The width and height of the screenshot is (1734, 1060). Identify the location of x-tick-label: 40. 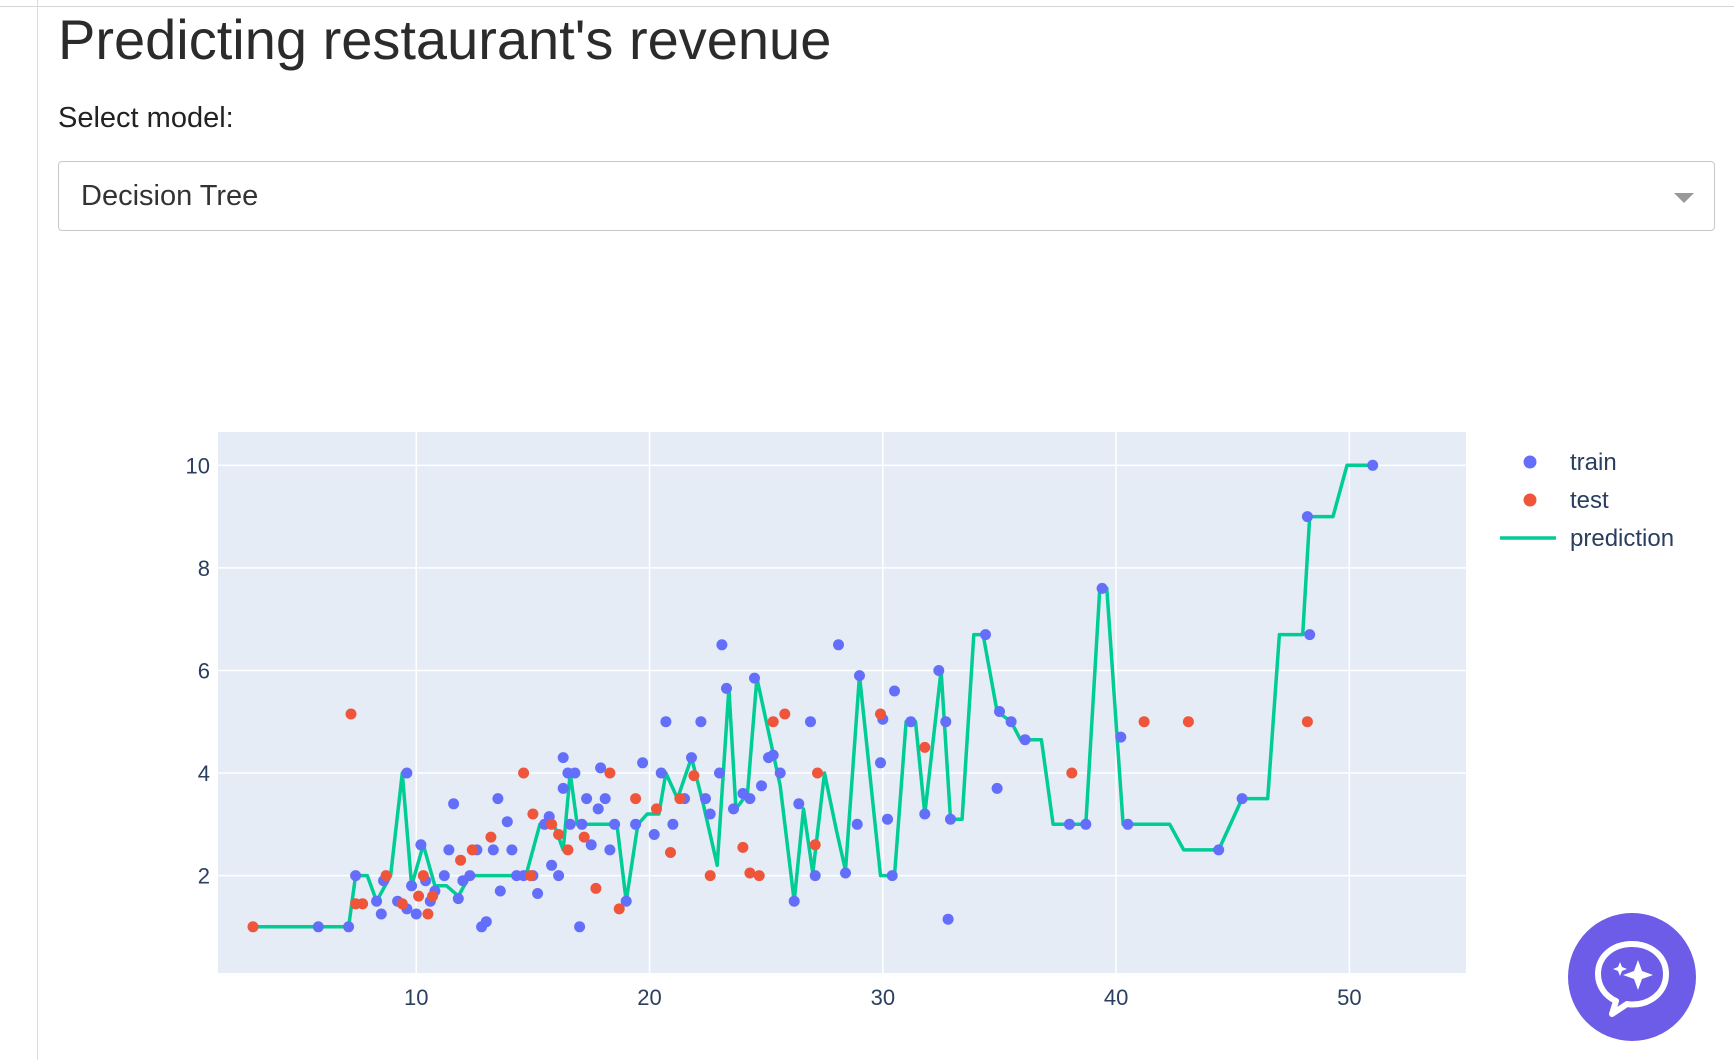
(1116, 997).